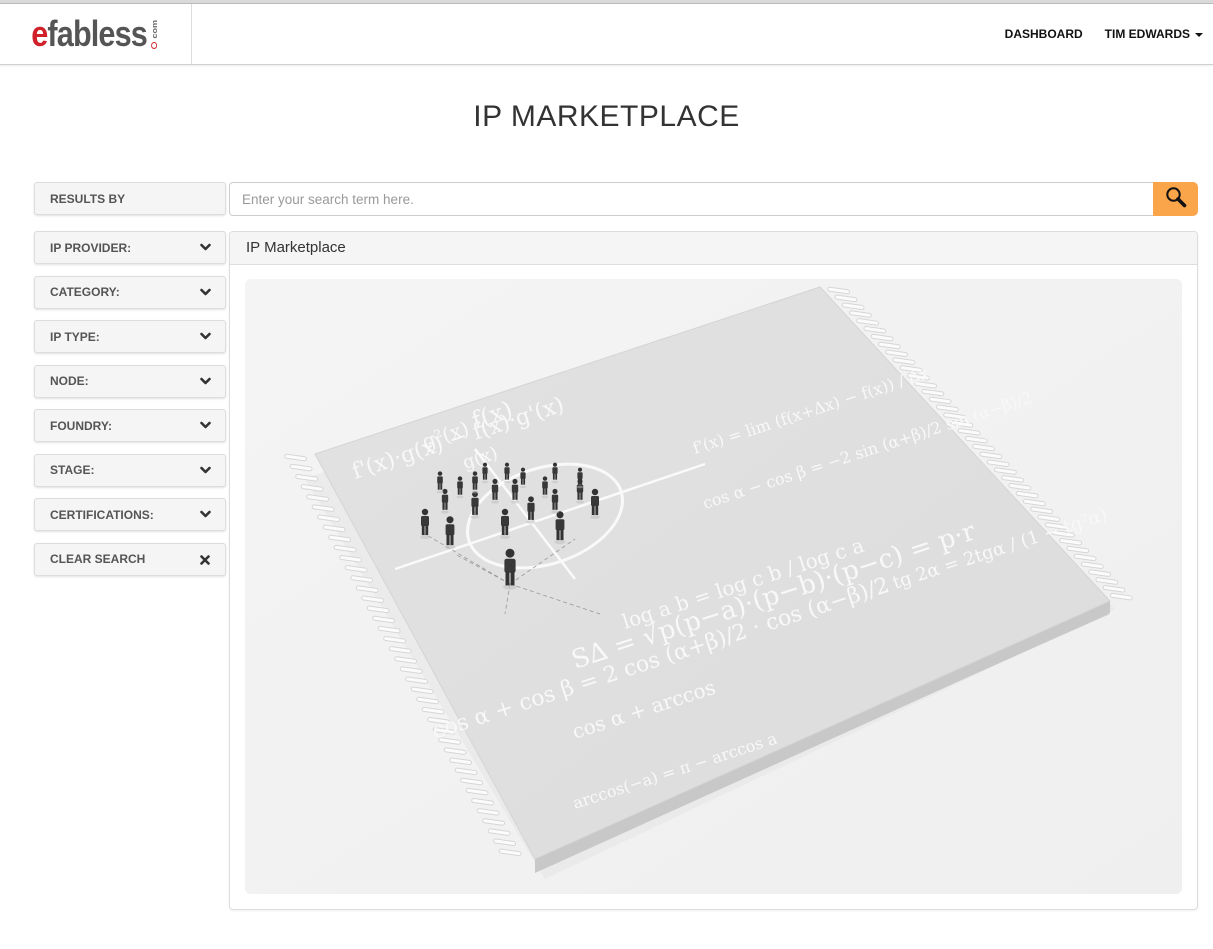 The image size is (1213, 949). What do you see at coordinates (130, 336) in the screenshot?
I see `filter-ip-type-dropdown: IP TYPE:` at bounding box center [130, 336].